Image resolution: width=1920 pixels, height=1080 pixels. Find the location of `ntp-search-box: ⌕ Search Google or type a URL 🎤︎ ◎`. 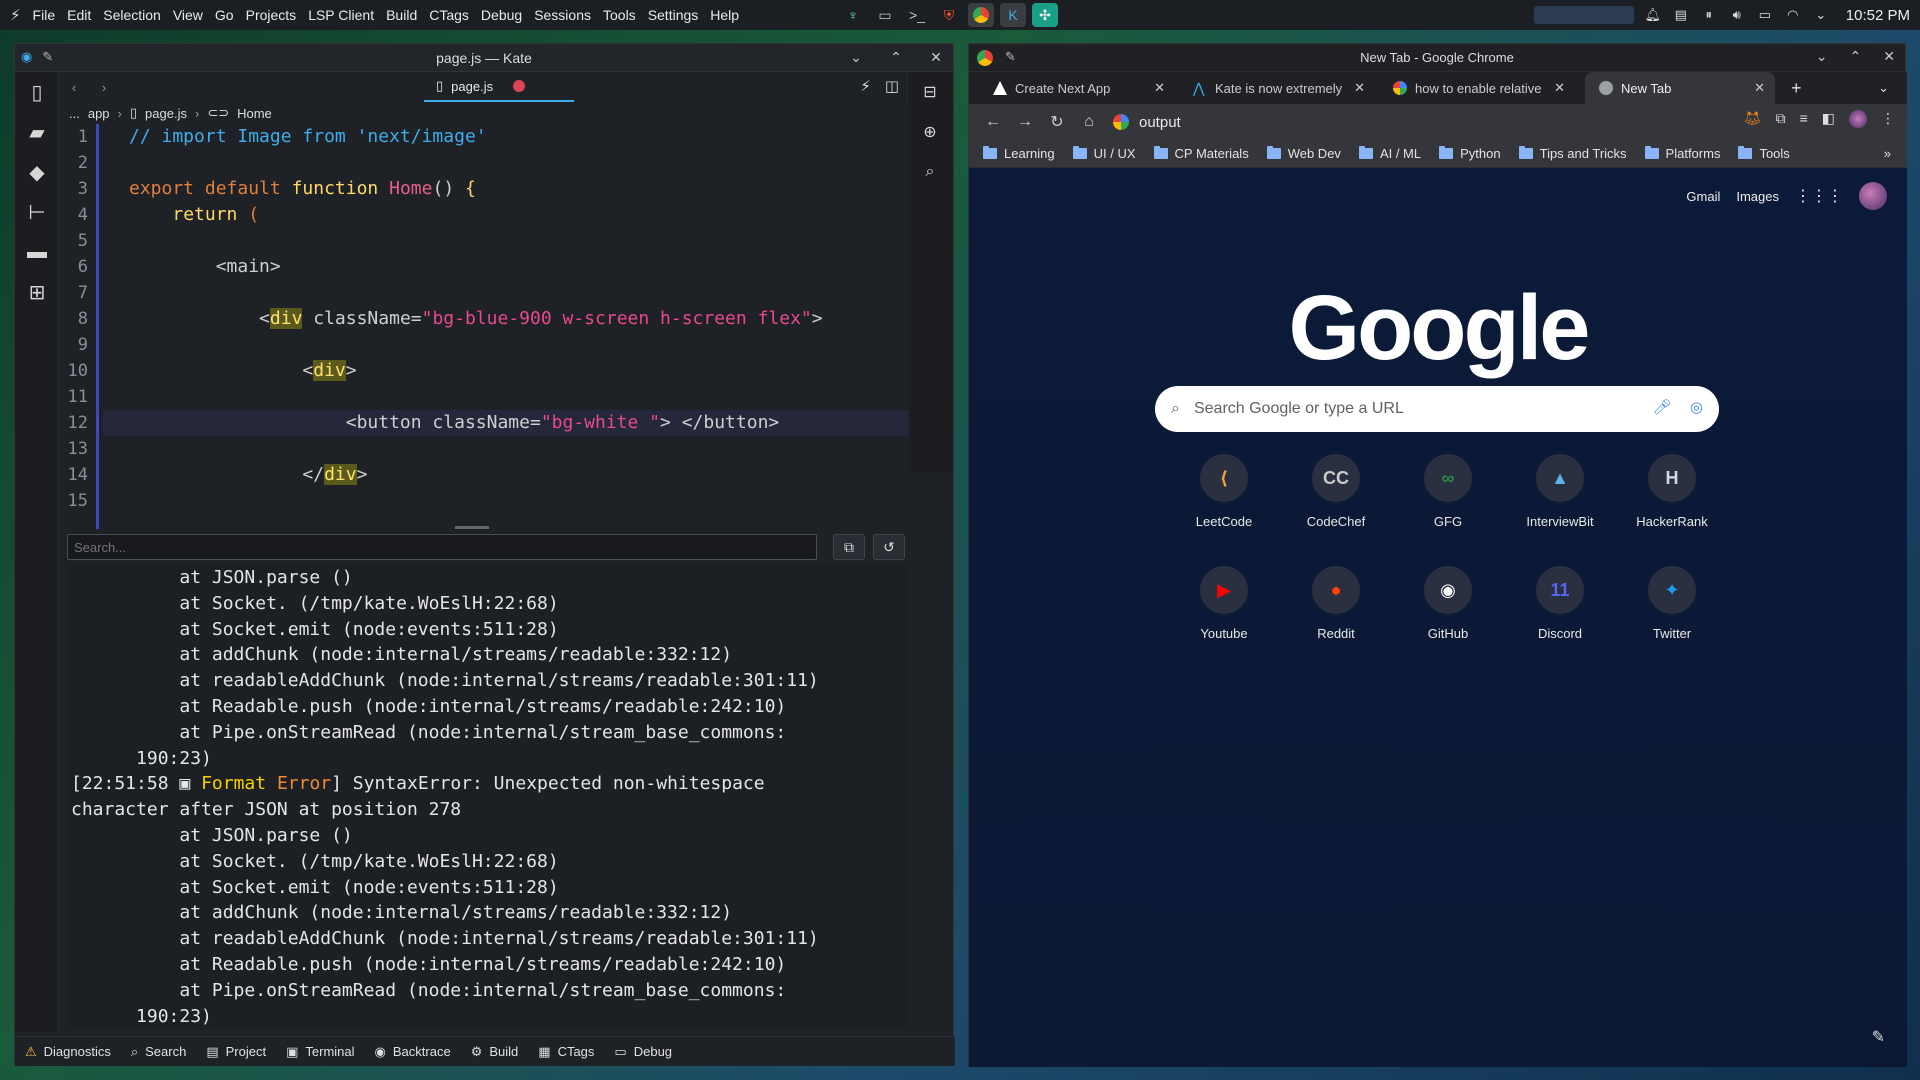

ntp-search-box: ⌕ Search Google or type a URL 🎤︎ ◎ is located at coordinates (1437, 409).